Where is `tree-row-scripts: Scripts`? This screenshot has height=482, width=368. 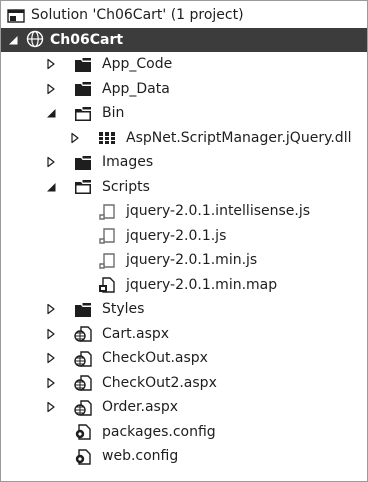 tree-row-scripts: Scripts is located at coordinates (184, 187).